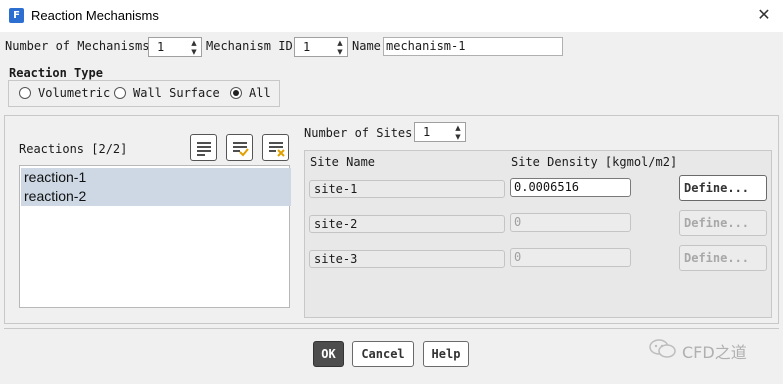 Image resolution: width=783 pixels, height=384 pixels. What do you see at coordinates (176, 93) in the screenshot?
I see `radio-wall-surface-label: Wall Surface` at bounding box center [176, 93].